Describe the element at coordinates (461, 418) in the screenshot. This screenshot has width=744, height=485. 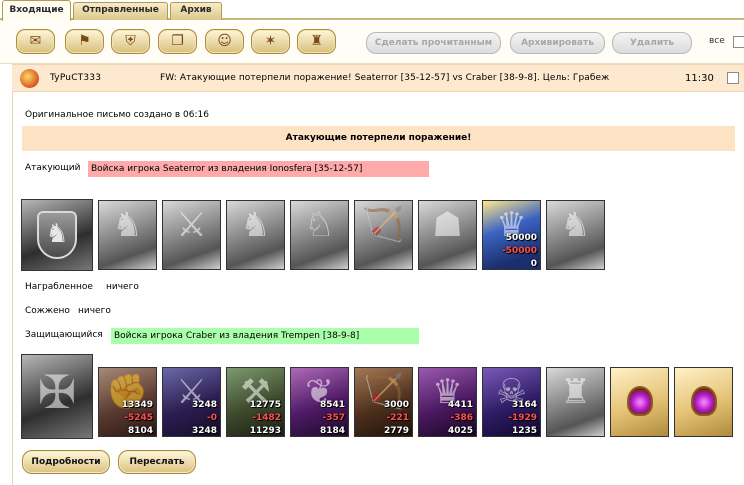
I see `unit-loss: -386` at that location.